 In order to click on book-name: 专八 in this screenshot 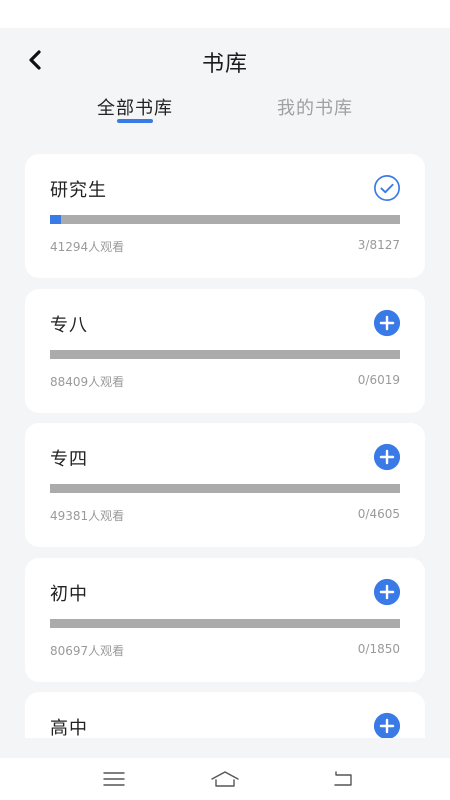, I will do `click(69, 325)`.